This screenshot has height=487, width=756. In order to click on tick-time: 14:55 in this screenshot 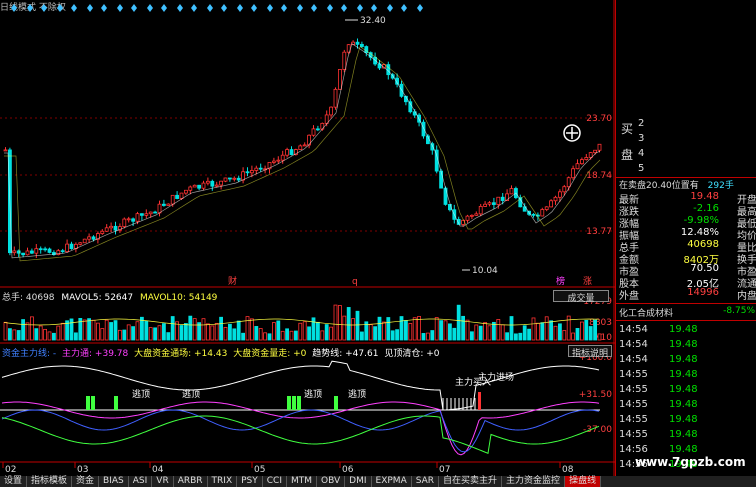, I will do `click(633, 419)`.